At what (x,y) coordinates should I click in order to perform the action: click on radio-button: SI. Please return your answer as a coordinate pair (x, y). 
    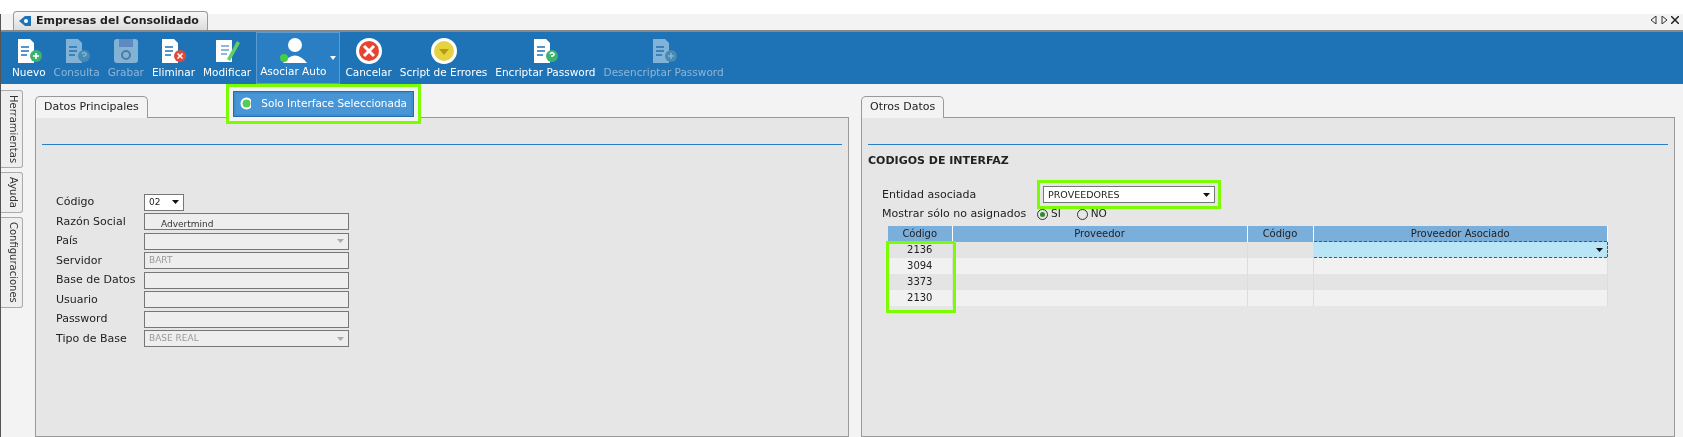
    Looking at the image, I should click on (1049, 214).